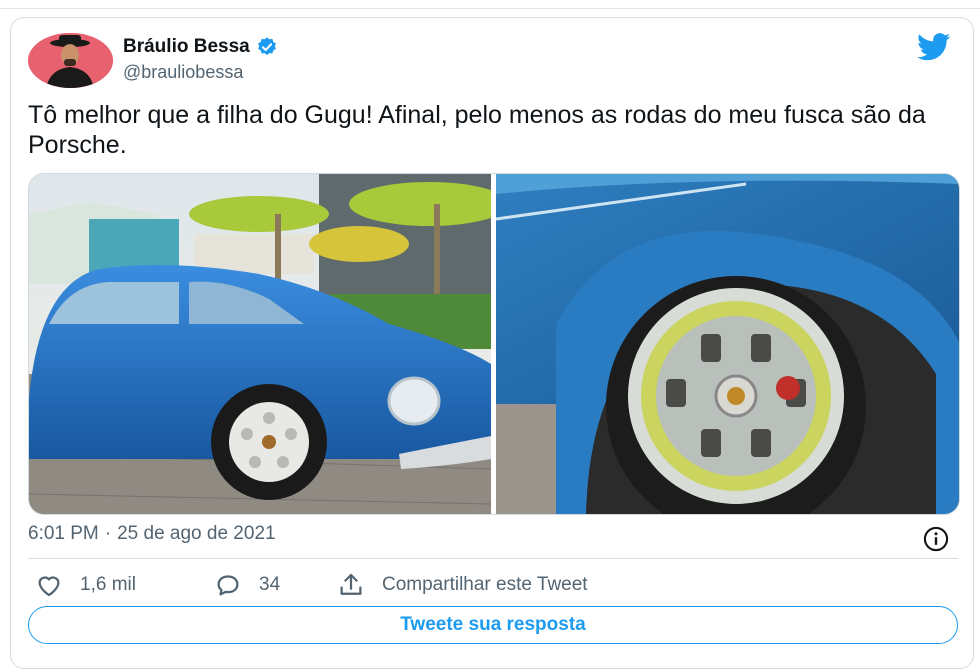 This screenshot has height=669, width=980. What do you see at coordinates (936, 539) in the screenshot?
I see `info-icon` at bounding box center [936, 539].